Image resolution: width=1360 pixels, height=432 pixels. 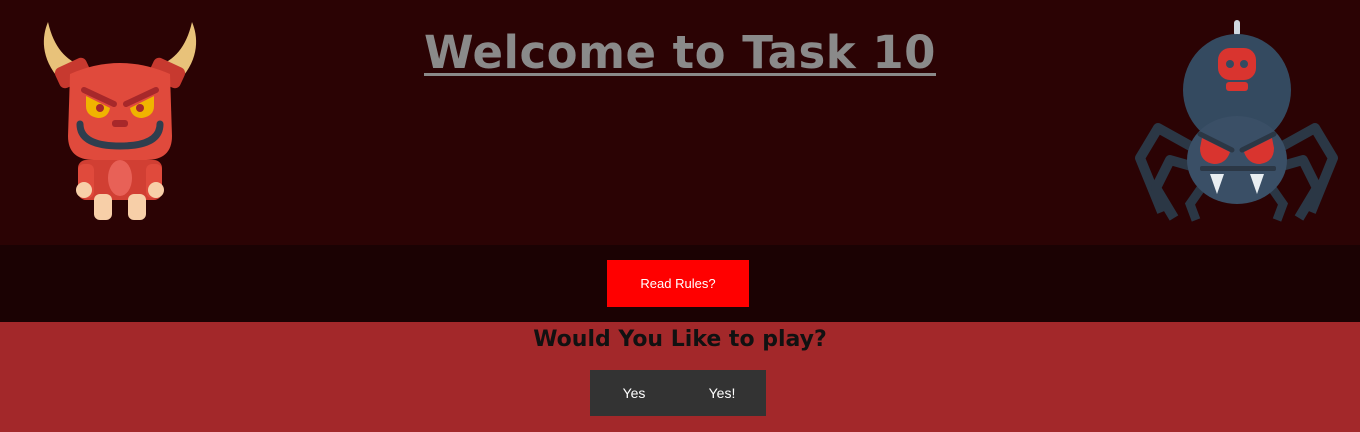 I want to click on read-rules-button: Read Rules?, so click(x=678, y=283).